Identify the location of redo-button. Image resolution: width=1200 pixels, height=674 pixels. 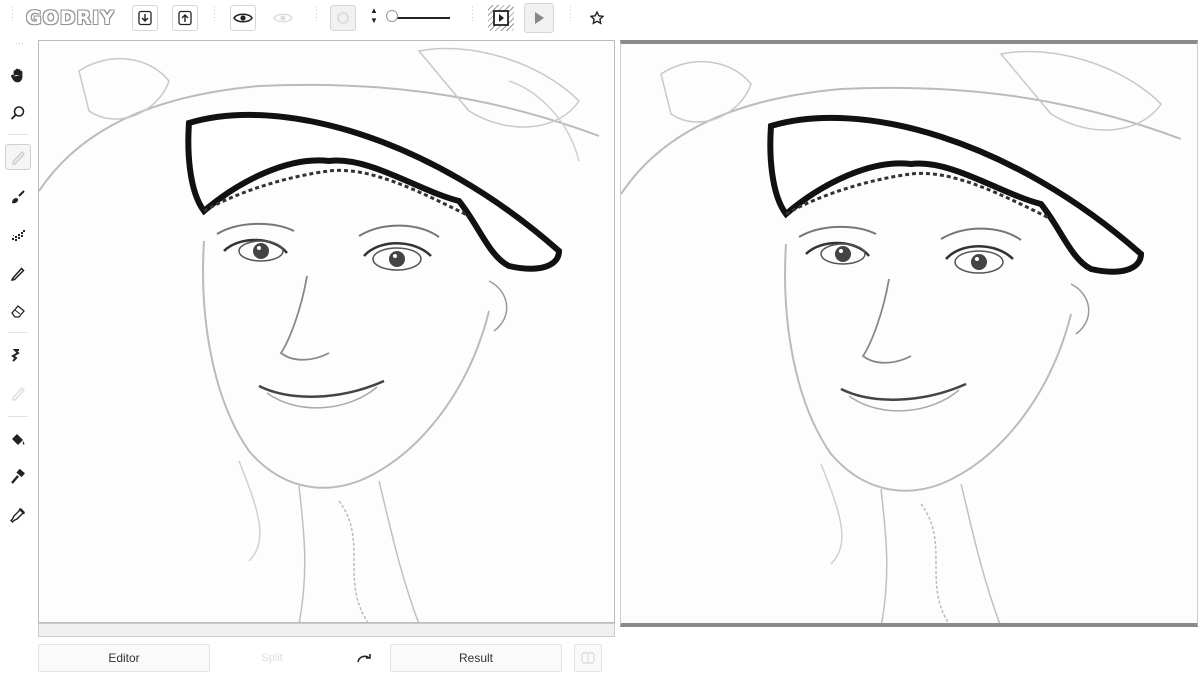
(364, 658).